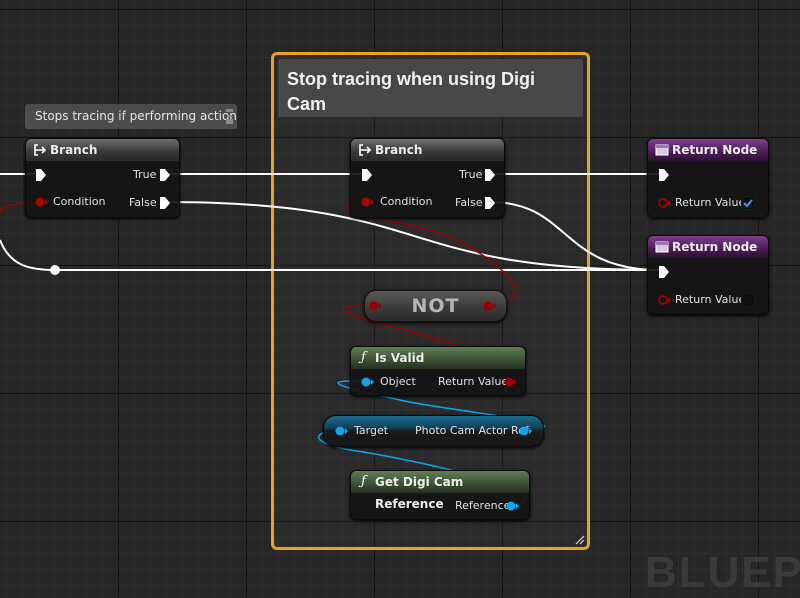 This screenshot has height=598, width=800. I want to click on reroute-knot, so click(55, 270).